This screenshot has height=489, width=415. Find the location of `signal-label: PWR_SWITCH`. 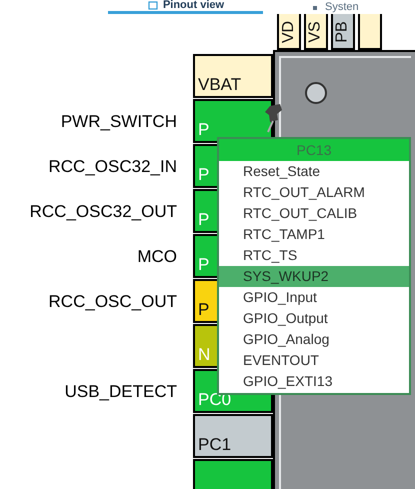

signal-label: PWR_SWITCH is located at coordinates (118, 121).